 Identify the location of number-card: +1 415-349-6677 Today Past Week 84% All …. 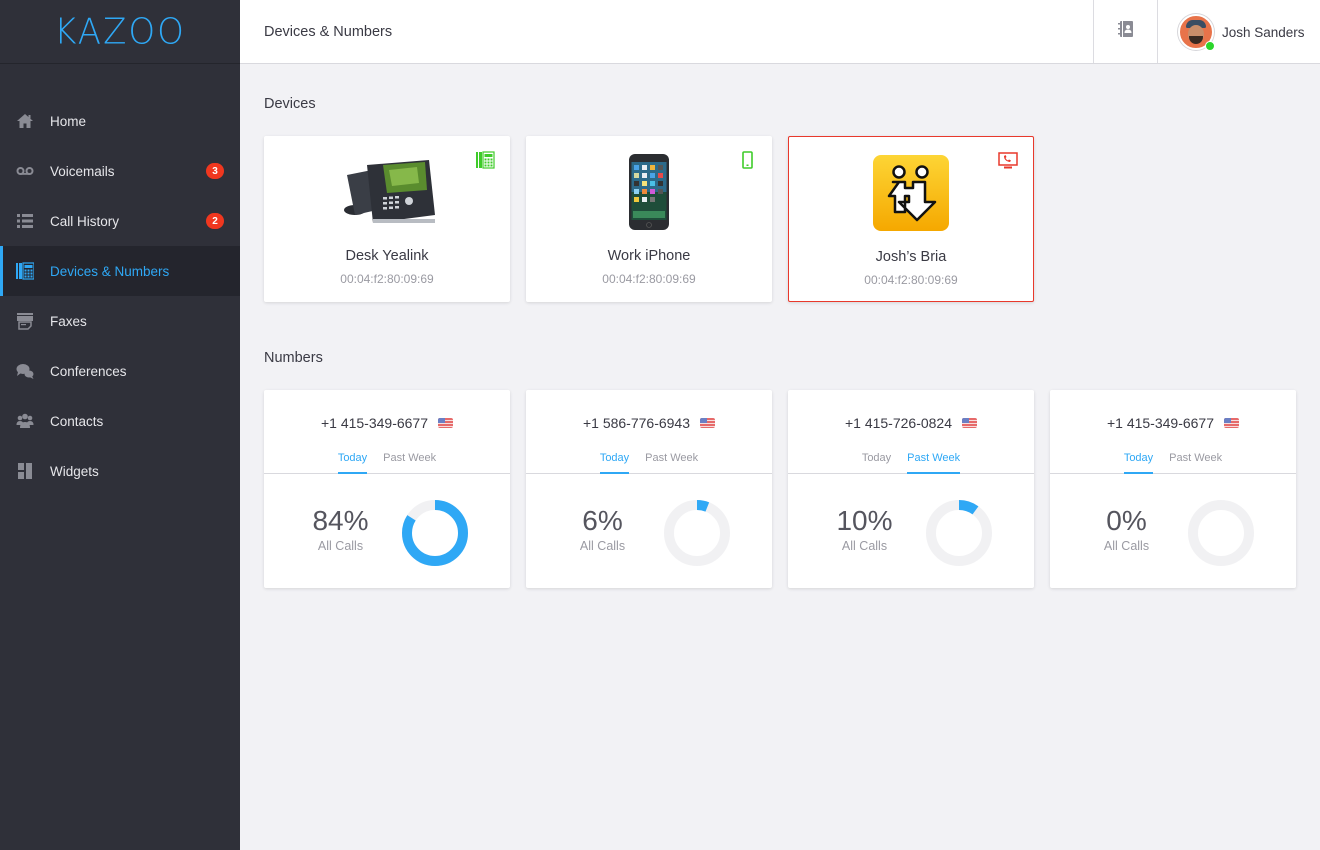
(387, 489).